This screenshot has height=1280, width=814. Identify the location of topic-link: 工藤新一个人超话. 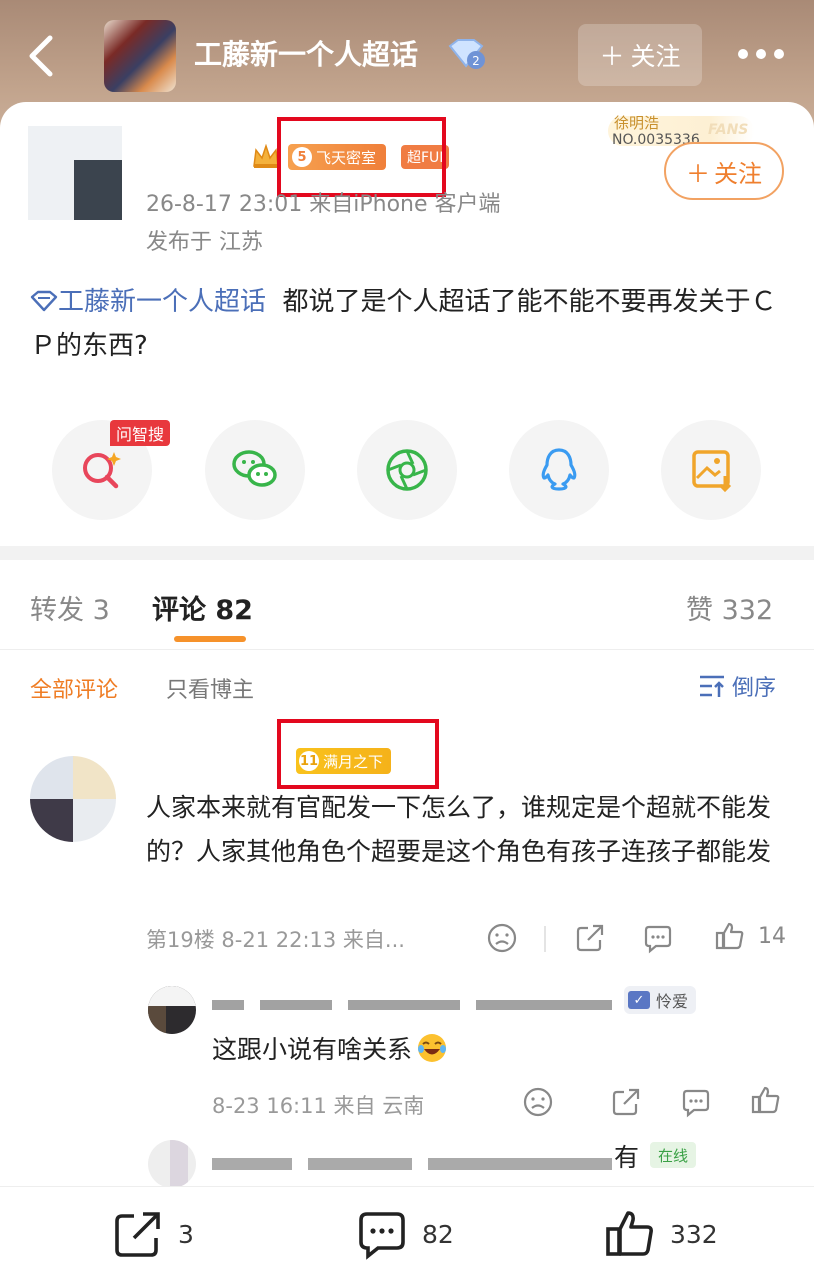
(148, 302).